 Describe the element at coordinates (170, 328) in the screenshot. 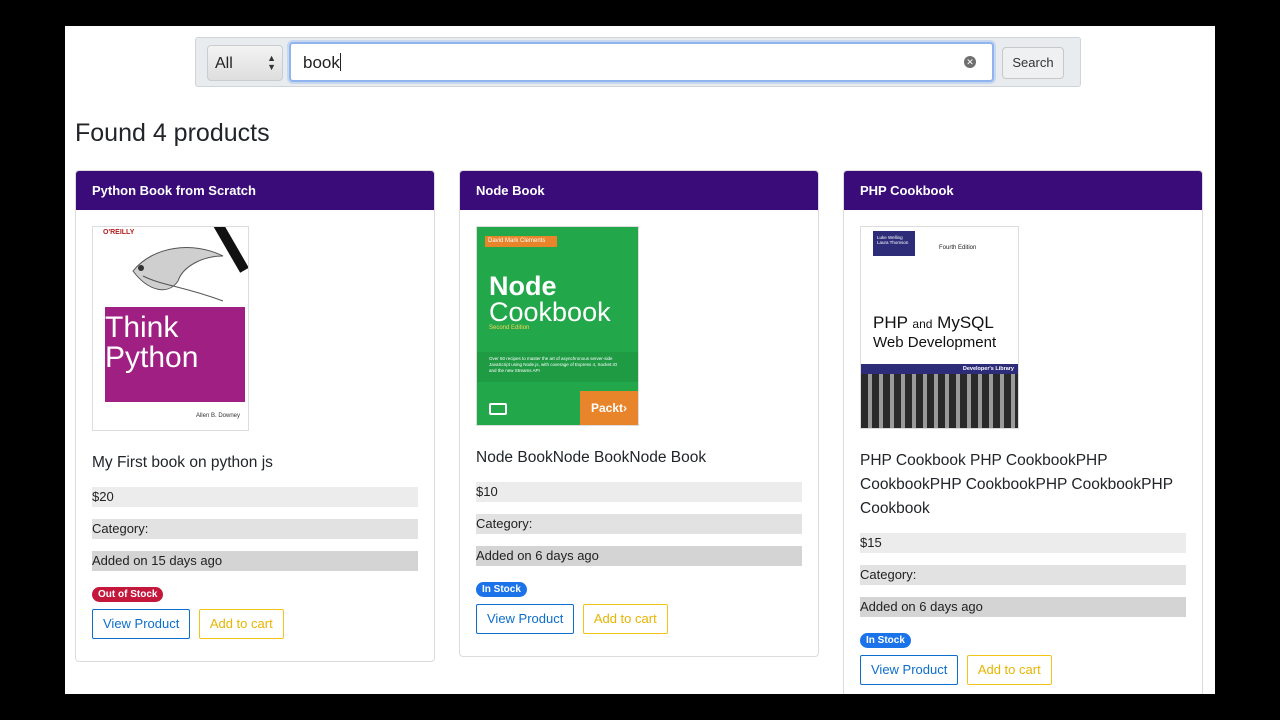

I see `product-cover-image: O'REILLY Think Python Allen B. Downey` at that location.